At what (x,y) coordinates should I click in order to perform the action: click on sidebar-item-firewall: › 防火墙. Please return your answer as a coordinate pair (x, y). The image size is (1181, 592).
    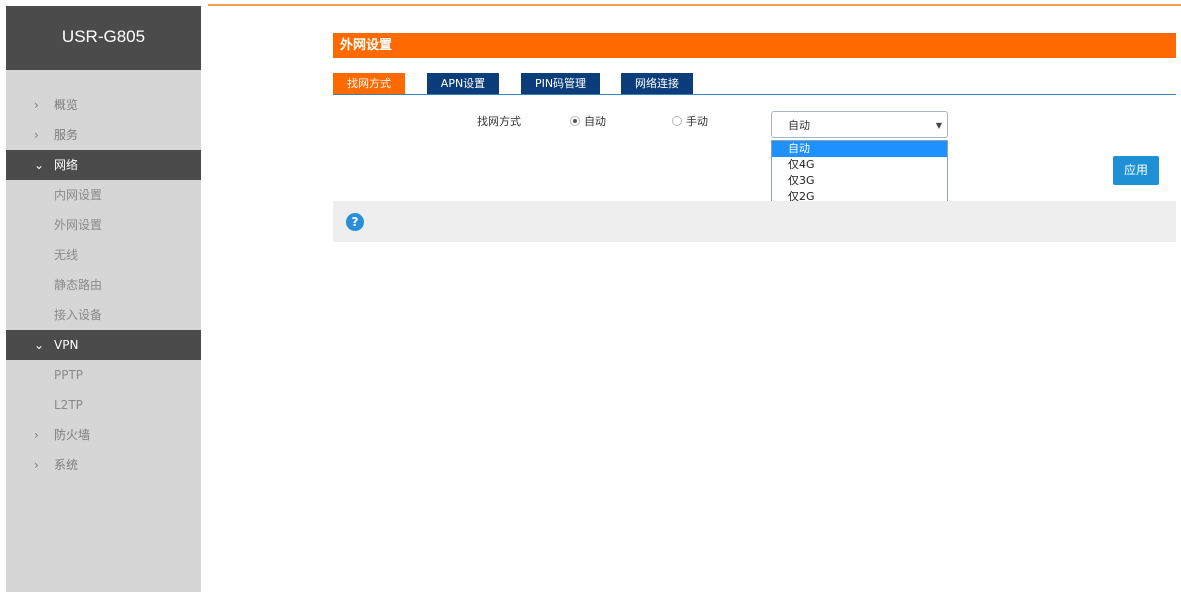
    Looking at the image, I should click on (103, 435).